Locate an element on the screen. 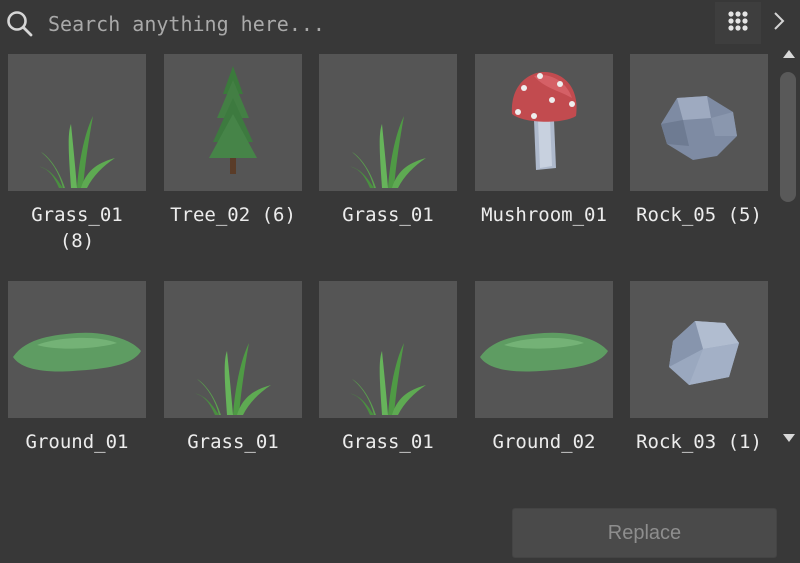 The image size is (800, 563). asset-label: Ground_01 is located at coordinates (77, 442).